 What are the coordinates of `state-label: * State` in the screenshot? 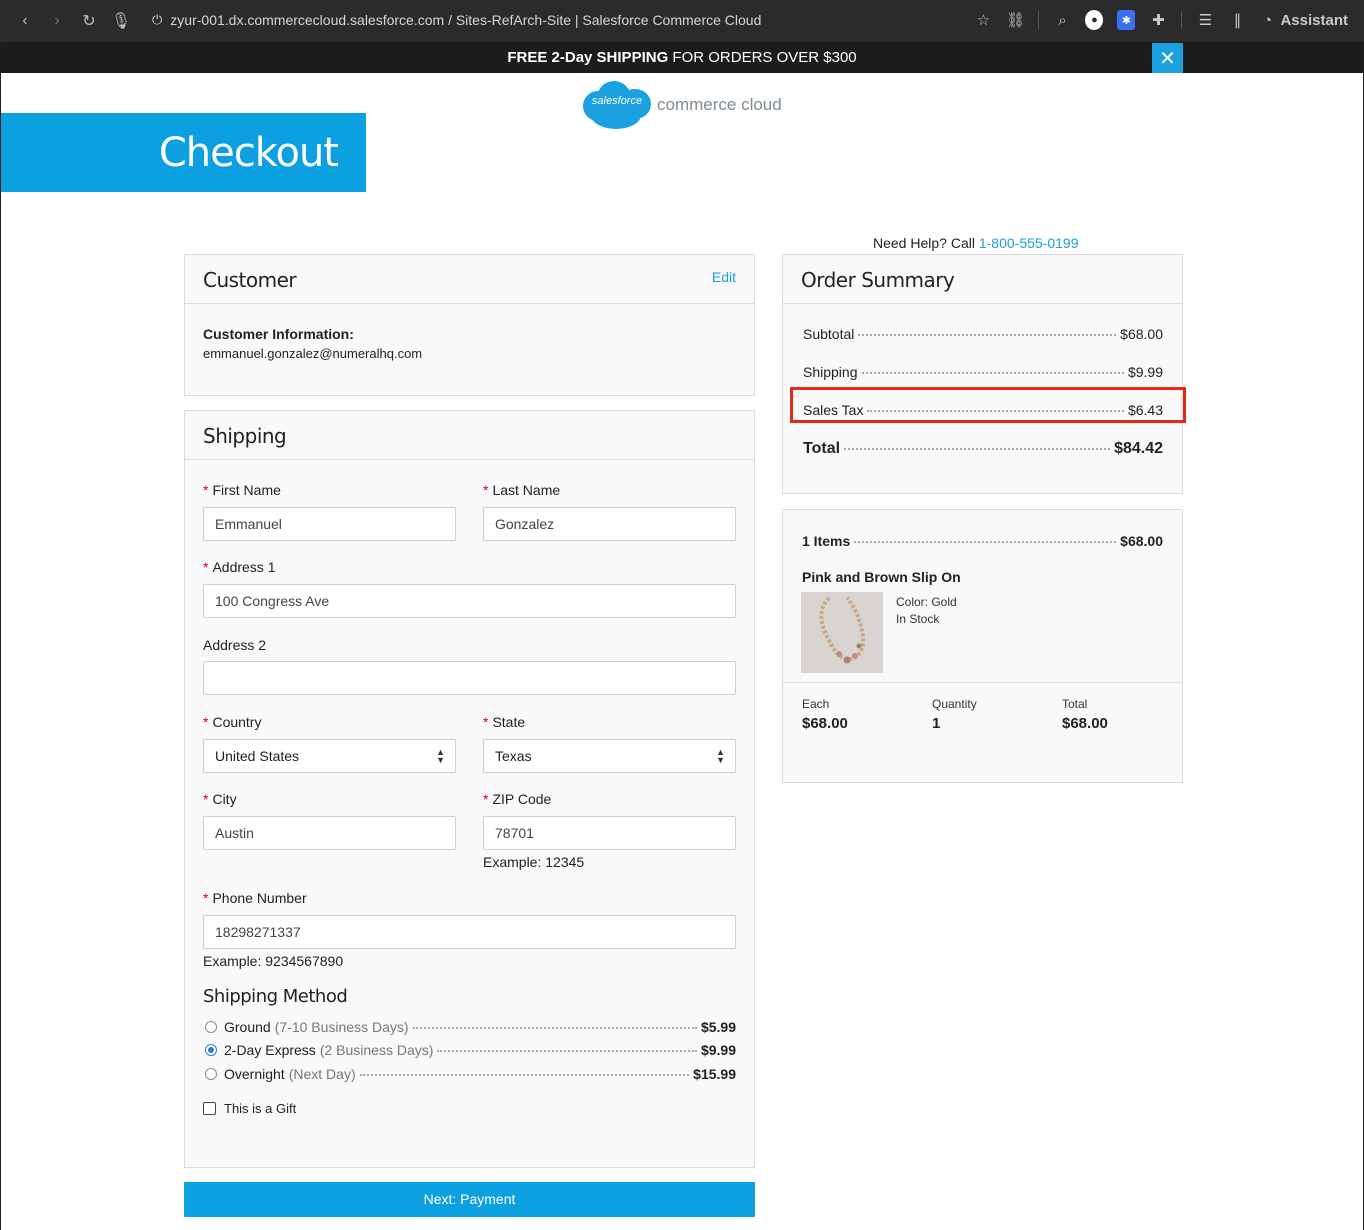 It's located at (504, 722).